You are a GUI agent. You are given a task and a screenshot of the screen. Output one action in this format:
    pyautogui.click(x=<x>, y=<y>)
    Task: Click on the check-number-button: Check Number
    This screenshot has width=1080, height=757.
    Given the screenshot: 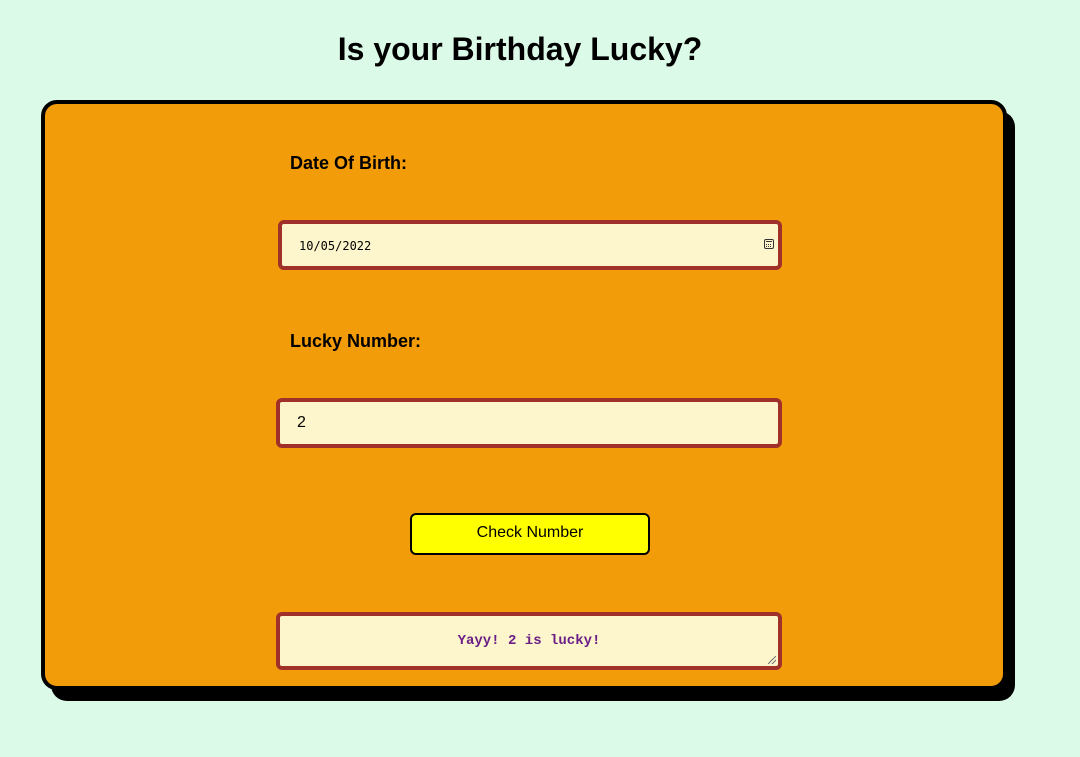 What is the action you would take?
    pyautogui.click(x=530, y=534)
    